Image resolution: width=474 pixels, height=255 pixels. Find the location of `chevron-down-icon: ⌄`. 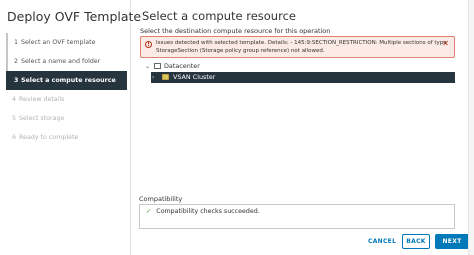

chevron-down-icon: ⌄ is located at coordinates (147, 66).